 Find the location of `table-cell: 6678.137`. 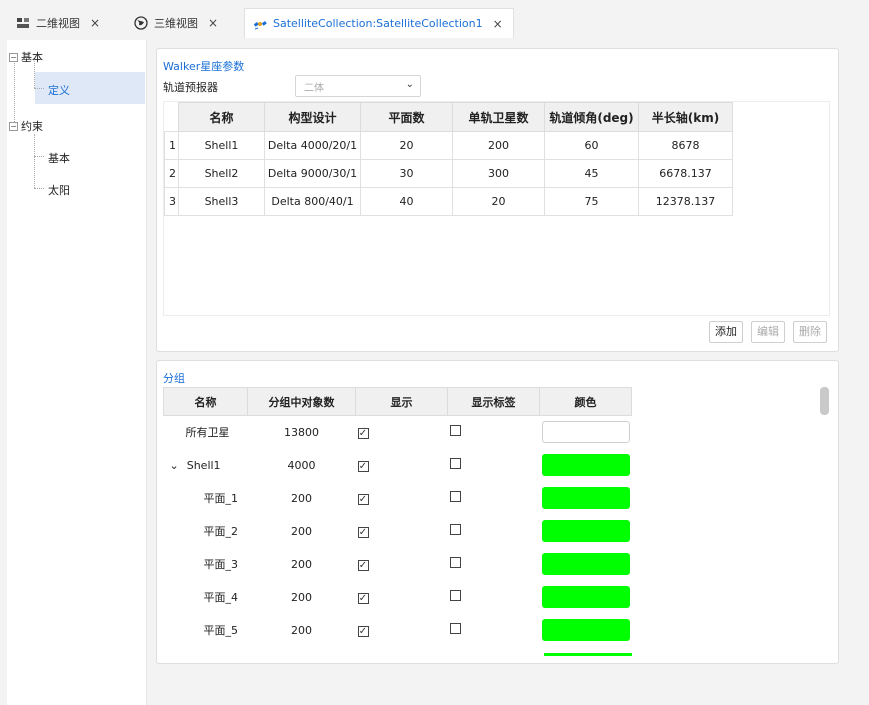

table-cell: 6678.137 is located at coordinates (685, 173).